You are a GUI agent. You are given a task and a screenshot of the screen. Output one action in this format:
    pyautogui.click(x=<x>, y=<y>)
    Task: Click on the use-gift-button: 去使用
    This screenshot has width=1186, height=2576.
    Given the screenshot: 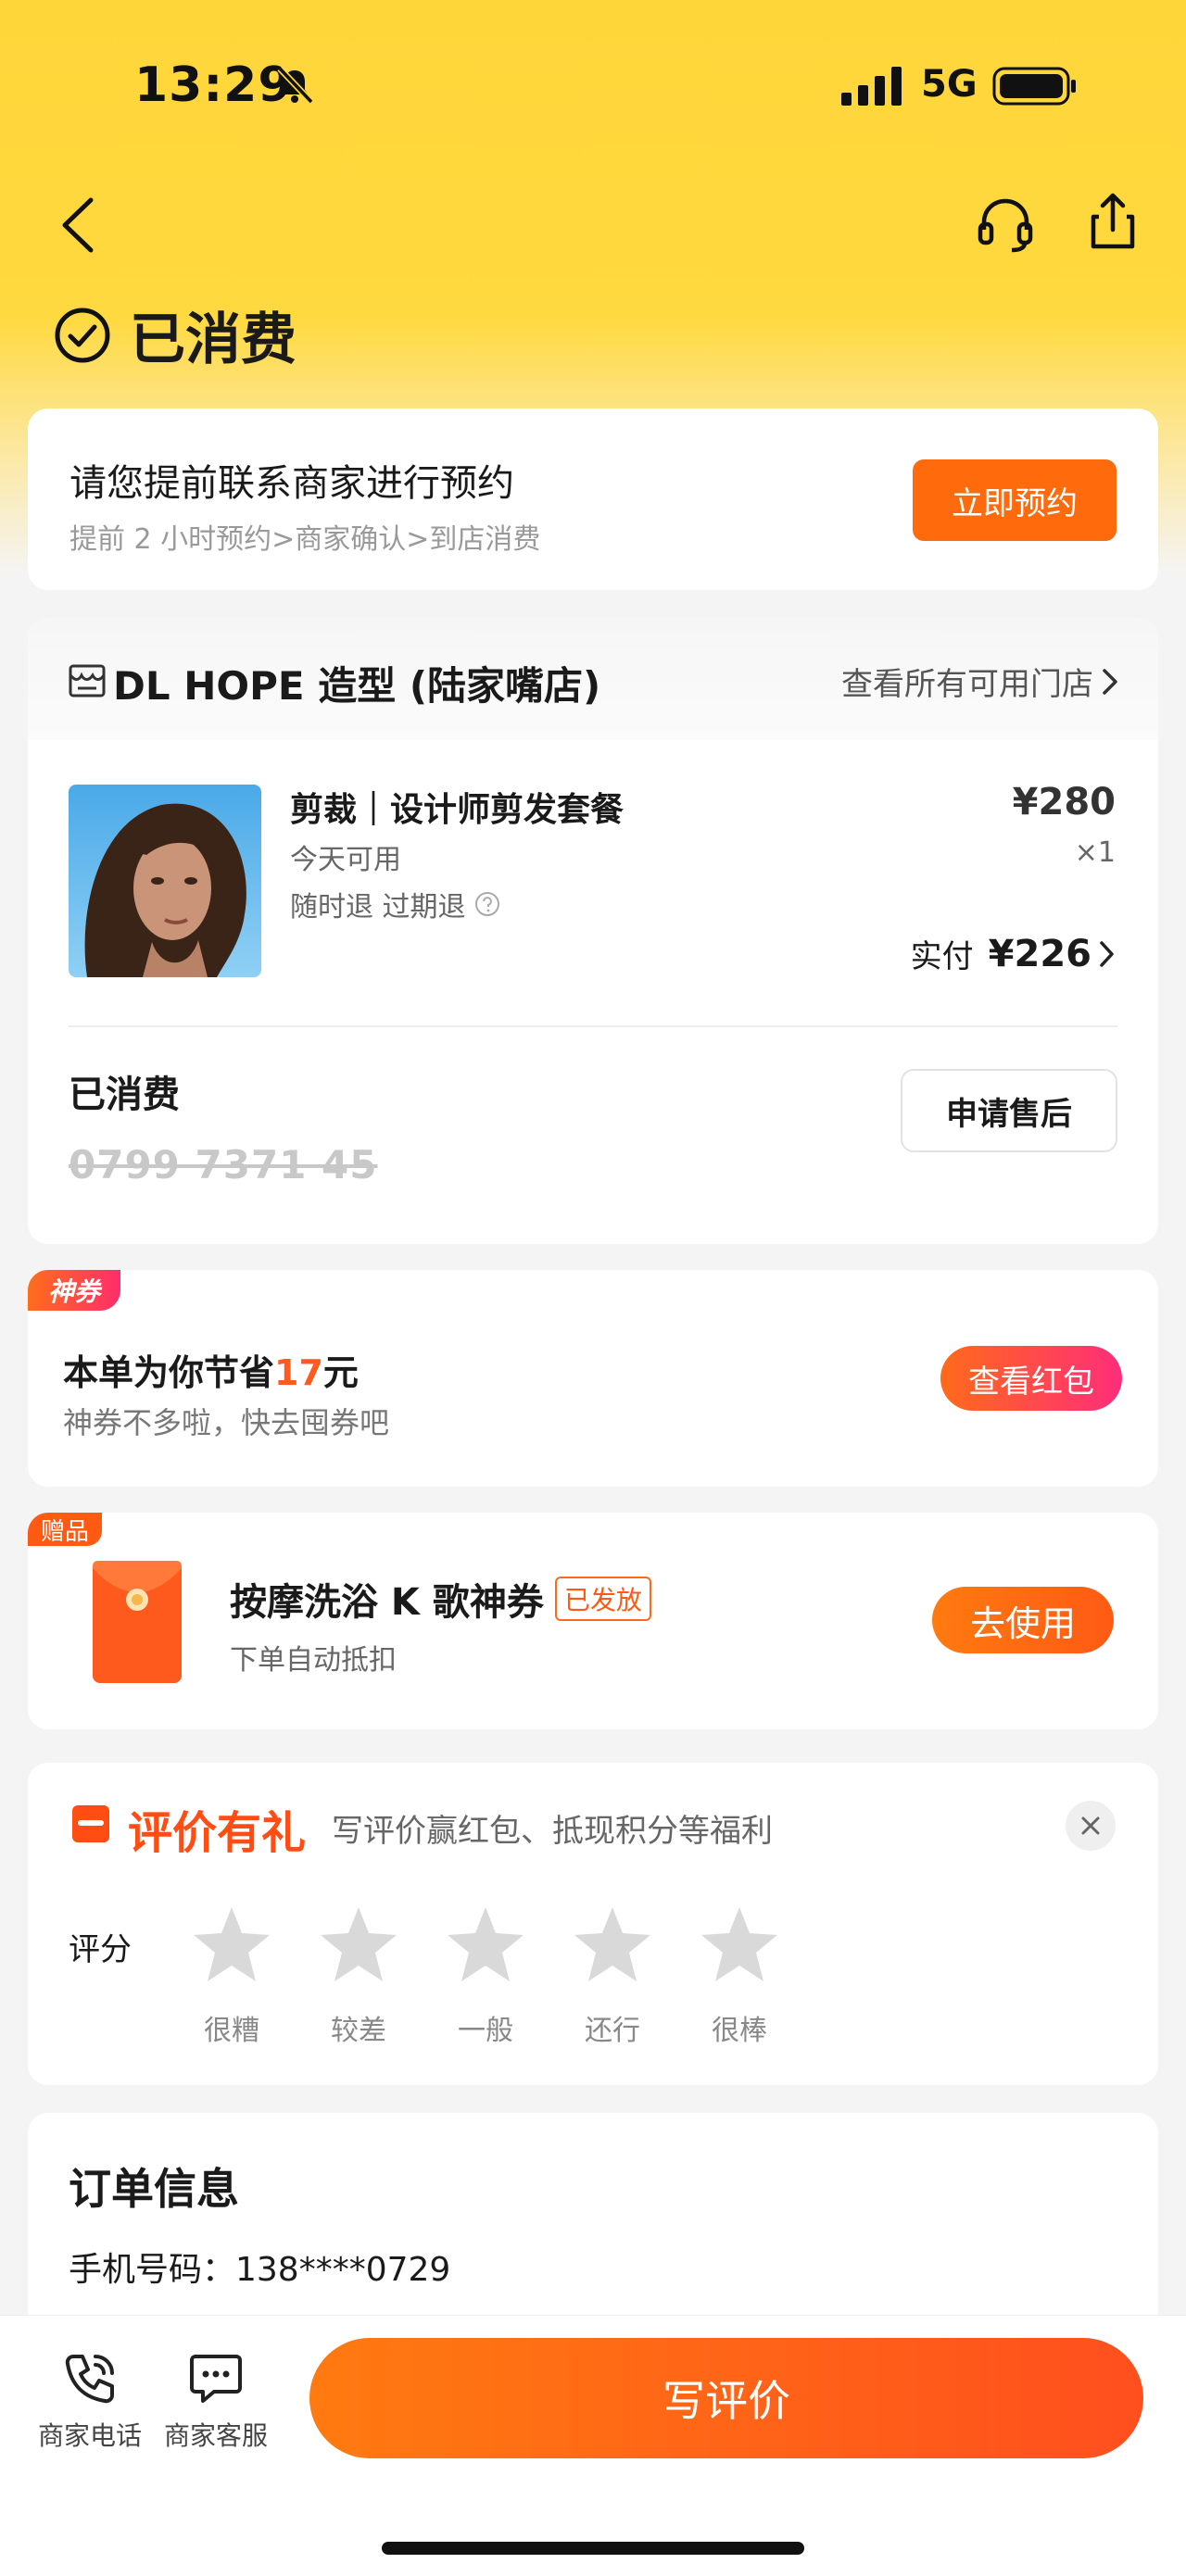 What is the action you would take?
    pyautogui.click(x=1023, y=1620)
    